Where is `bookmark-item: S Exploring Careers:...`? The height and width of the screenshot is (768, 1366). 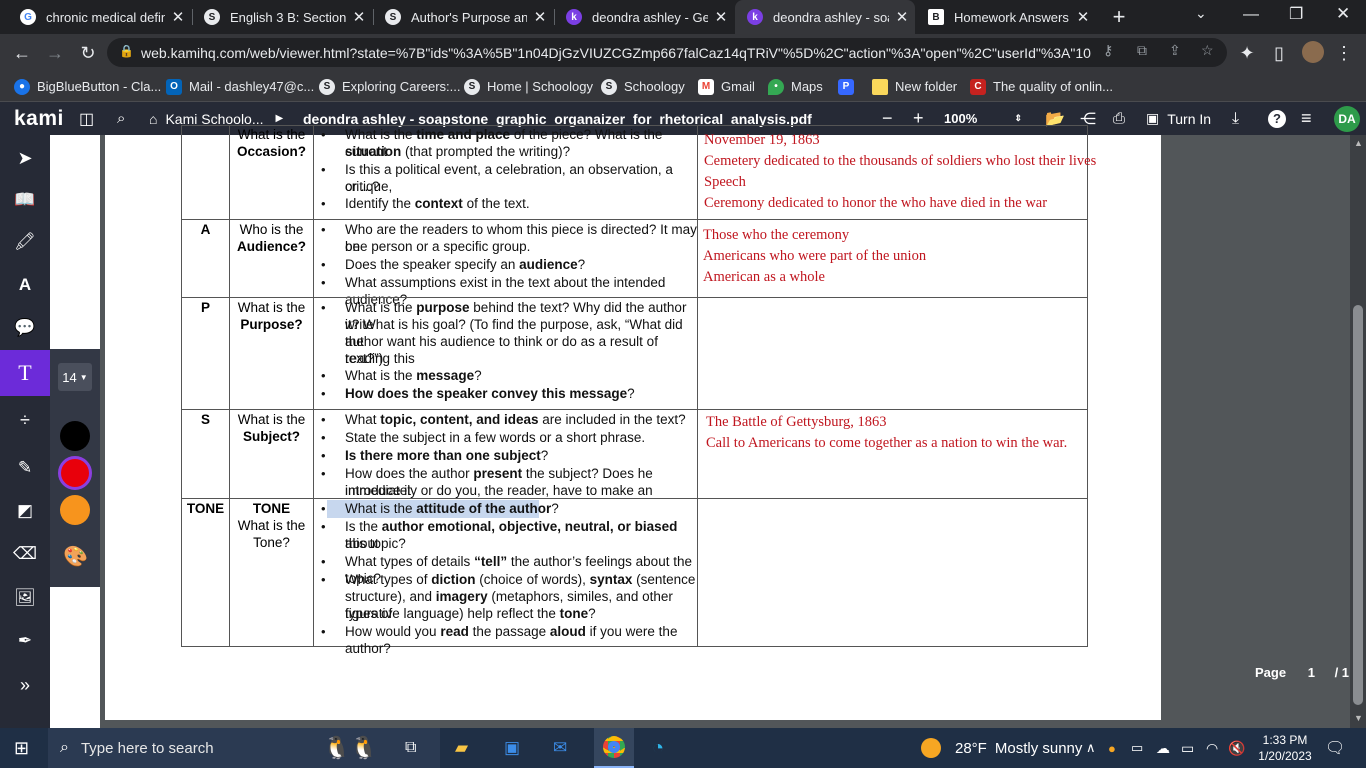 bookmark-item: S Exploring Careers:... is located at coordinates (390, 86).